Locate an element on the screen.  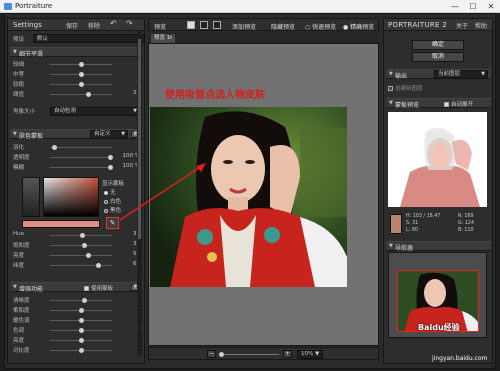
color-picker-shade is located at coordinates (71, 197).